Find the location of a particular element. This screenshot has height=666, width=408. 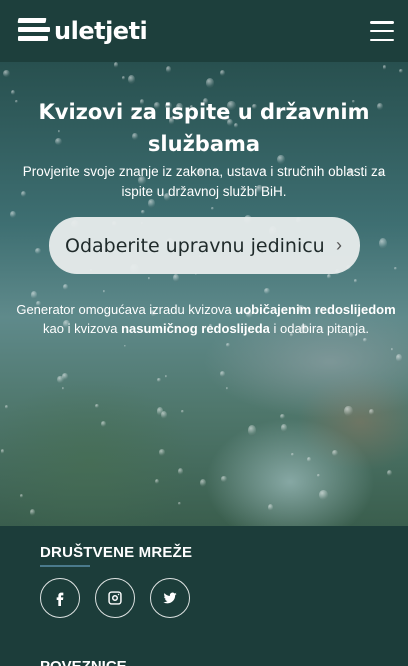

stacked-bars-logo-icon is located at coordinates (33, 31).